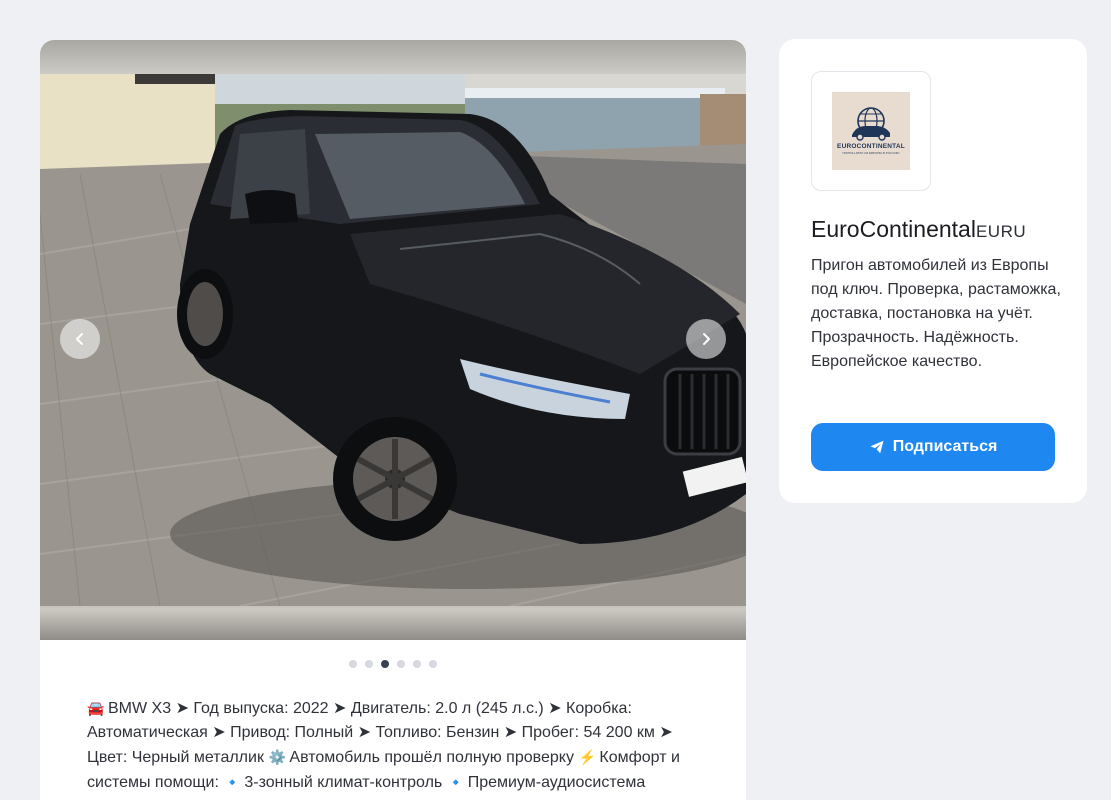 This screenshot has height=800, width=1111. I want to click on chevron-left-icon, so click(79, 339).